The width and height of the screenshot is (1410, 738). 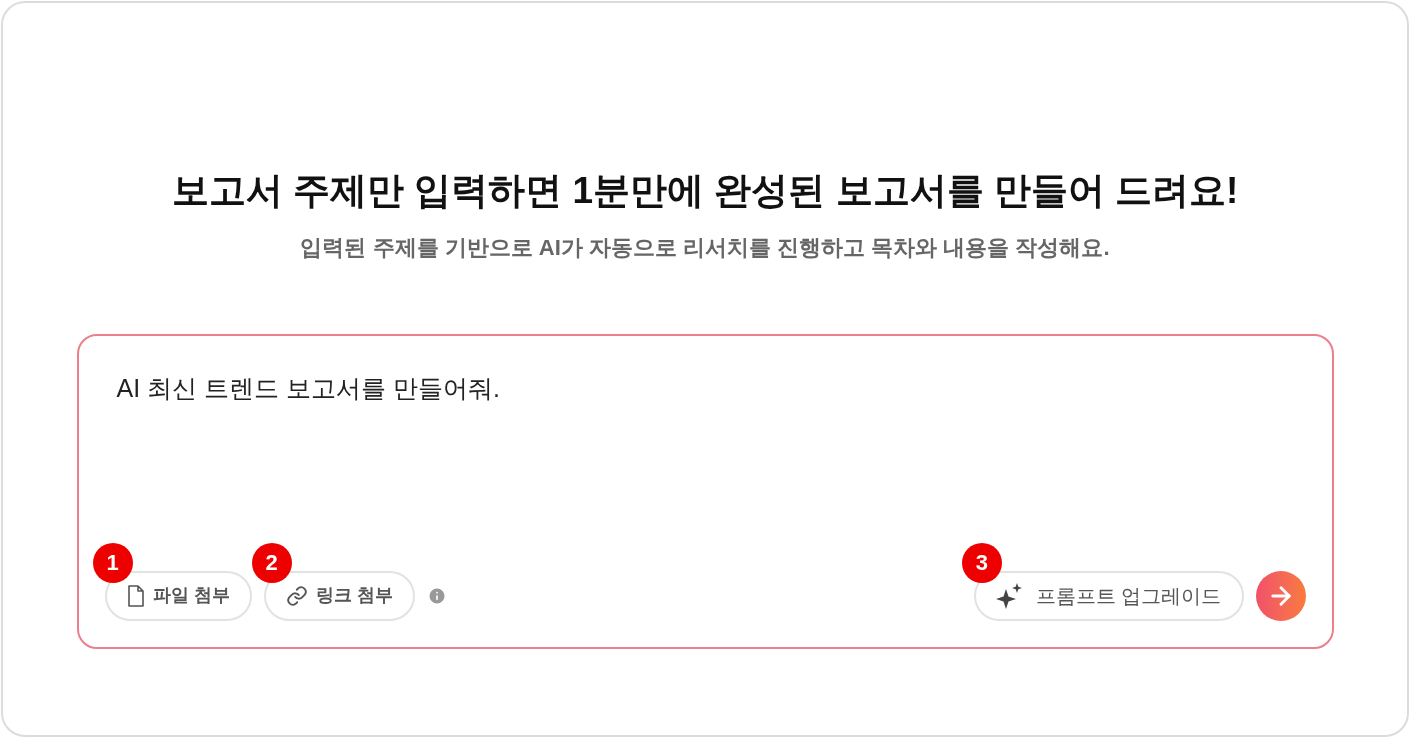 I want to click on info-icon, so click(x=436, y=595).